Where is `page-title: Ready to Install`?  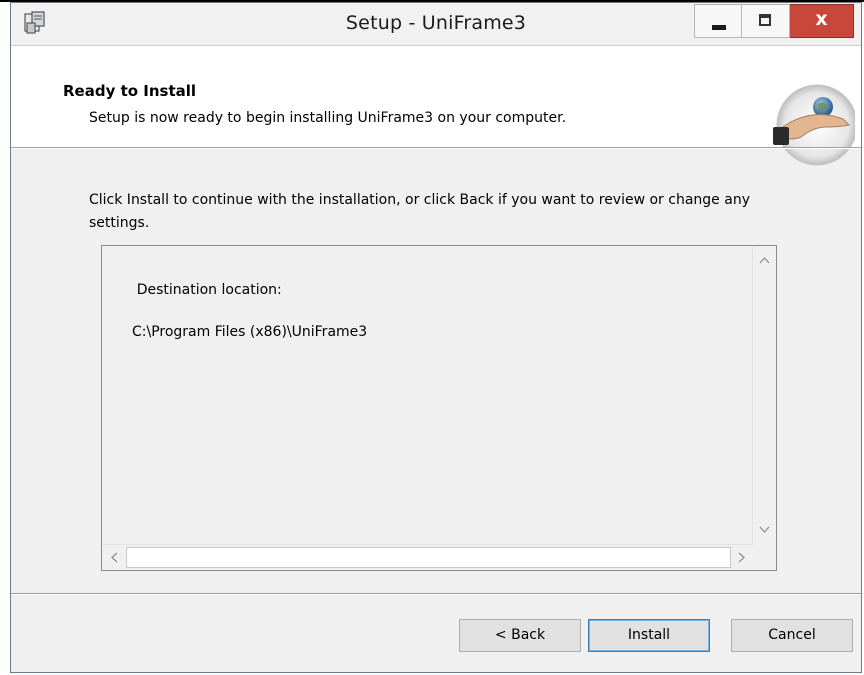
page-title: Ready to Install is located at coordinates (130, 91).